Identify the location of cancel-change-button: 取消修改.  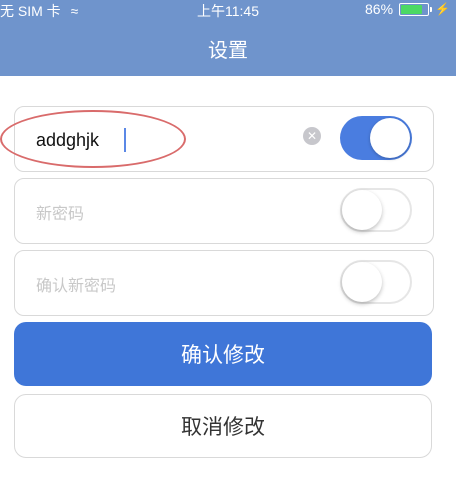
(223, 426).